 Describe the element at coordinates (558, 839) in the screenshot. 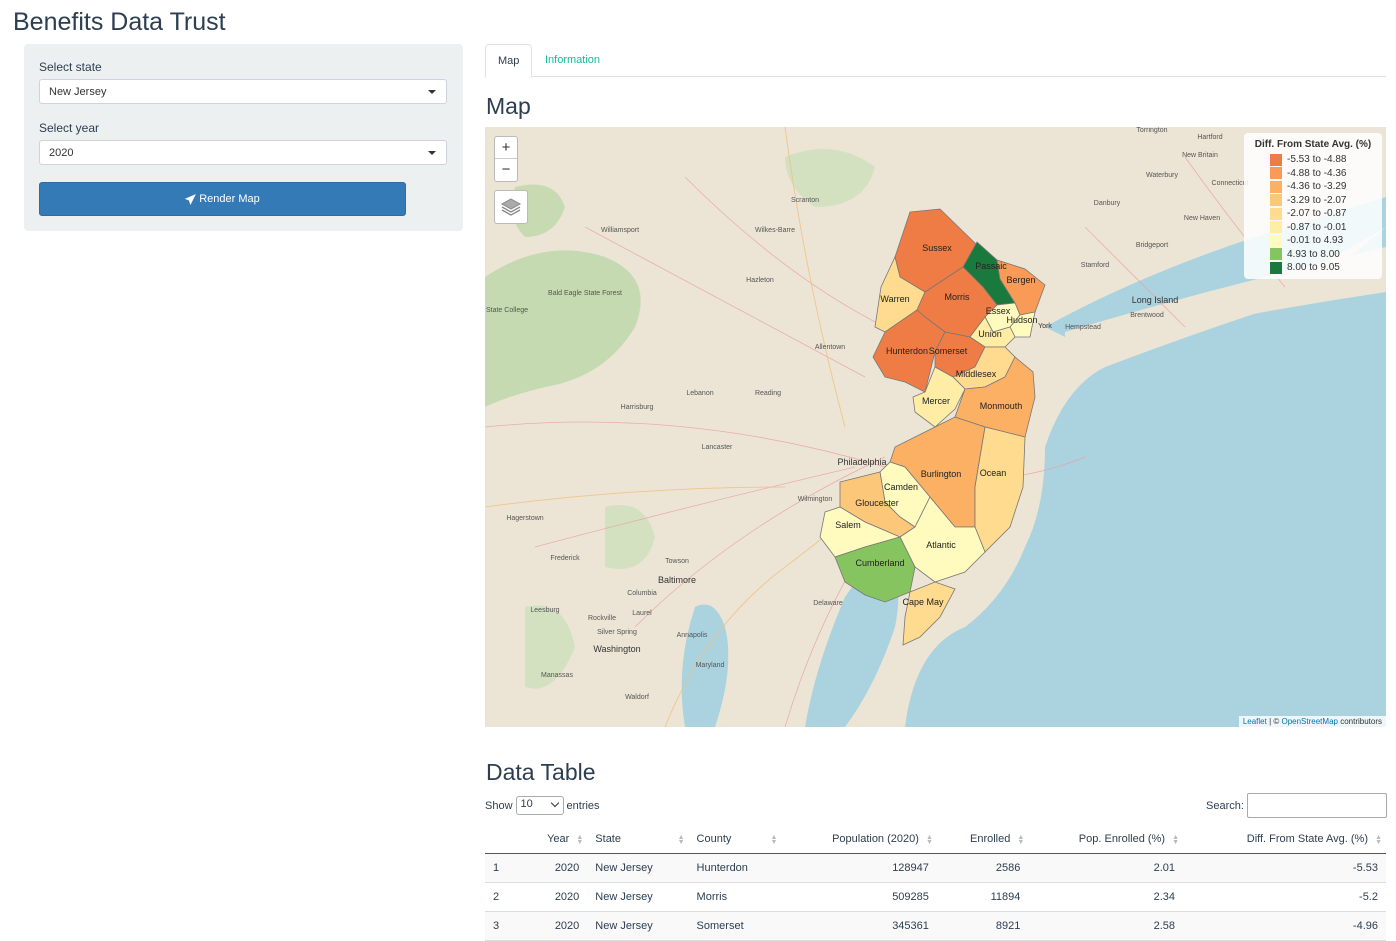

I see `column-header-label: Year` at that location.